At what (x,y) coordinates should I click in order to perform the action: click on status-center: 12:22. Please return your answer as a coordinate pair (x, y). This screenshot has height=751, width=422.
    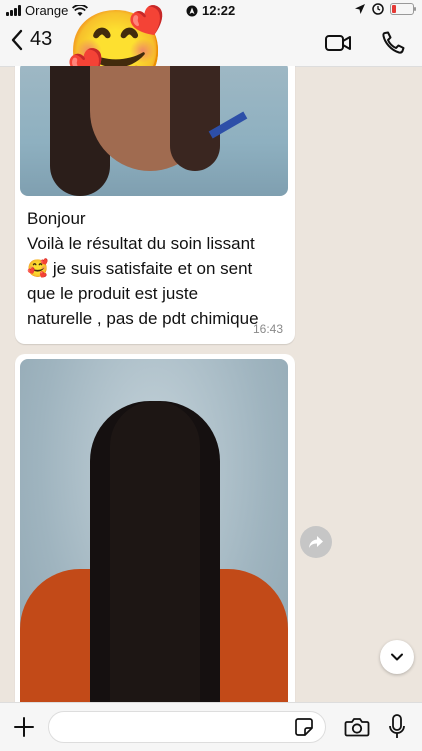
    Looking at the image, I should click on (210, 10).